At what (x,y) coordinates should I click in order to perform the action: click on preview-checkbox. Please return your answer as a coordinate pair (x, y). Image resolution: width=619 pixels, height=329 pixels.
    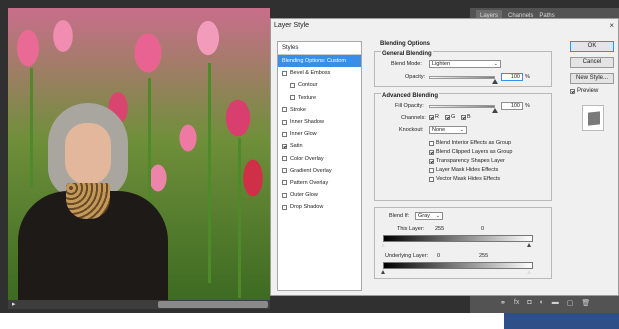
    Looking at the image, I should click on (572, 91).